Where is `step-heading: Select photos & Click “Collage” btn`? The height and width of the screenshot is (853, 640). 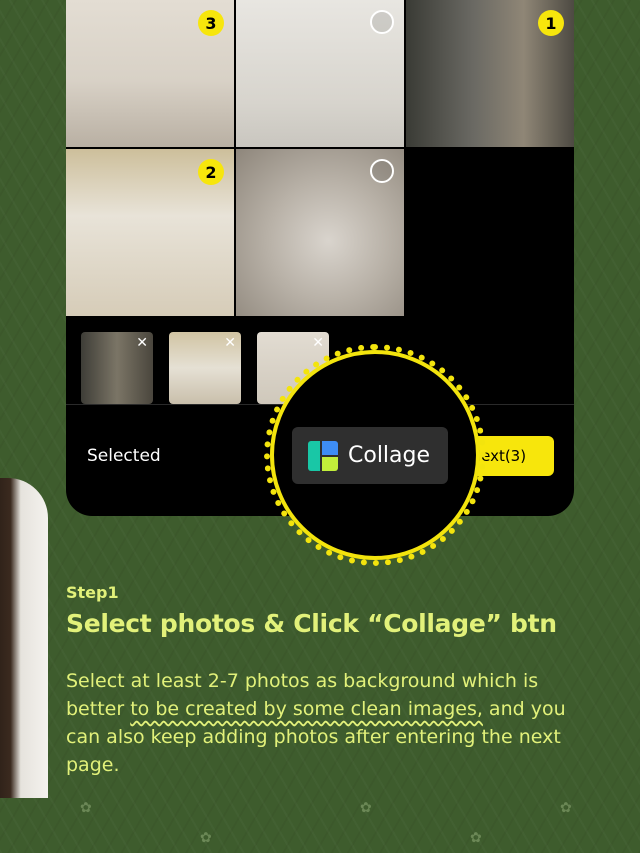 step-heading: Select photos & Click “Collage” btn is located at coordinates (311, 623).